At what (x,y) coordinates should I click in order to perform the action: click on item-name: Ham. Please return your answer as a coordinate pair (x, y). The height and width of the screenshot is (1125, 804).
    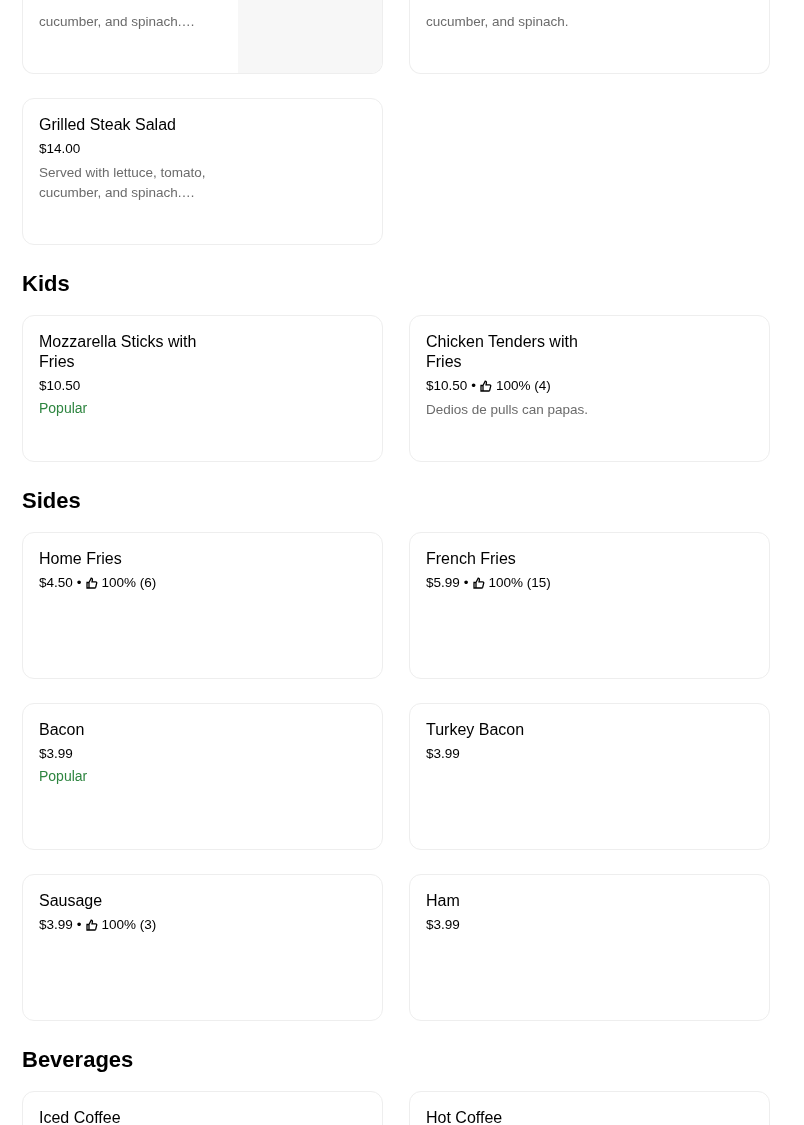
    Looking at the image, I should click on (443, 901).